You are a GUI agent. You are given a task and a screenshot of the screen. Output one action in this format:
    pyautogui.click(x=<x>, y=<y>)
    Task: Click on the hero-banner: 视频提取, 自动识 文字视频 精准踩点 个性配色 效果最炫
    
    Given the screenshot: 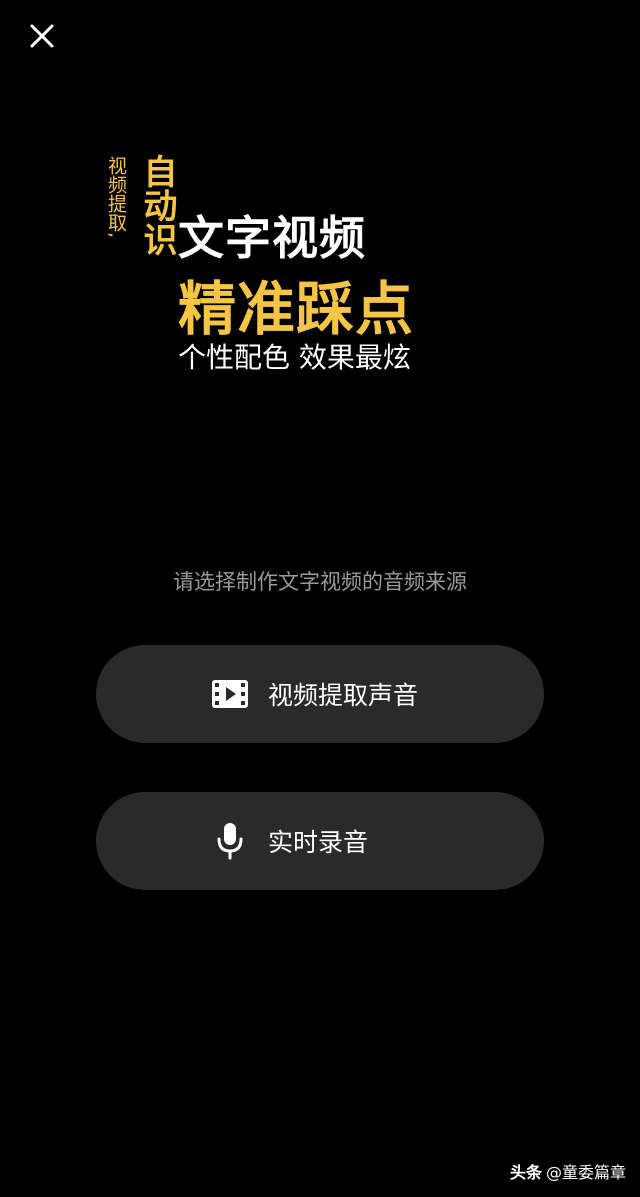 What is the action you would take?
    pyautogui.click(x=320, y=265)
    